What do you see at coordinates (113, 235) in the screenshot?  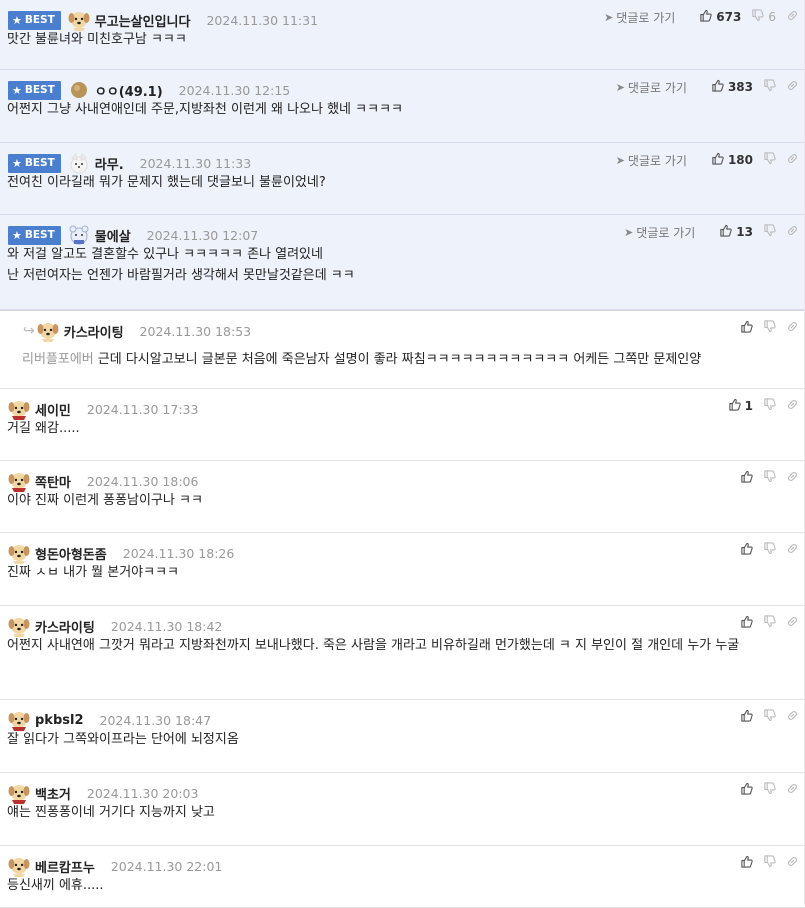 I see `nickname: 물에살` at bounding box center [113, 235].